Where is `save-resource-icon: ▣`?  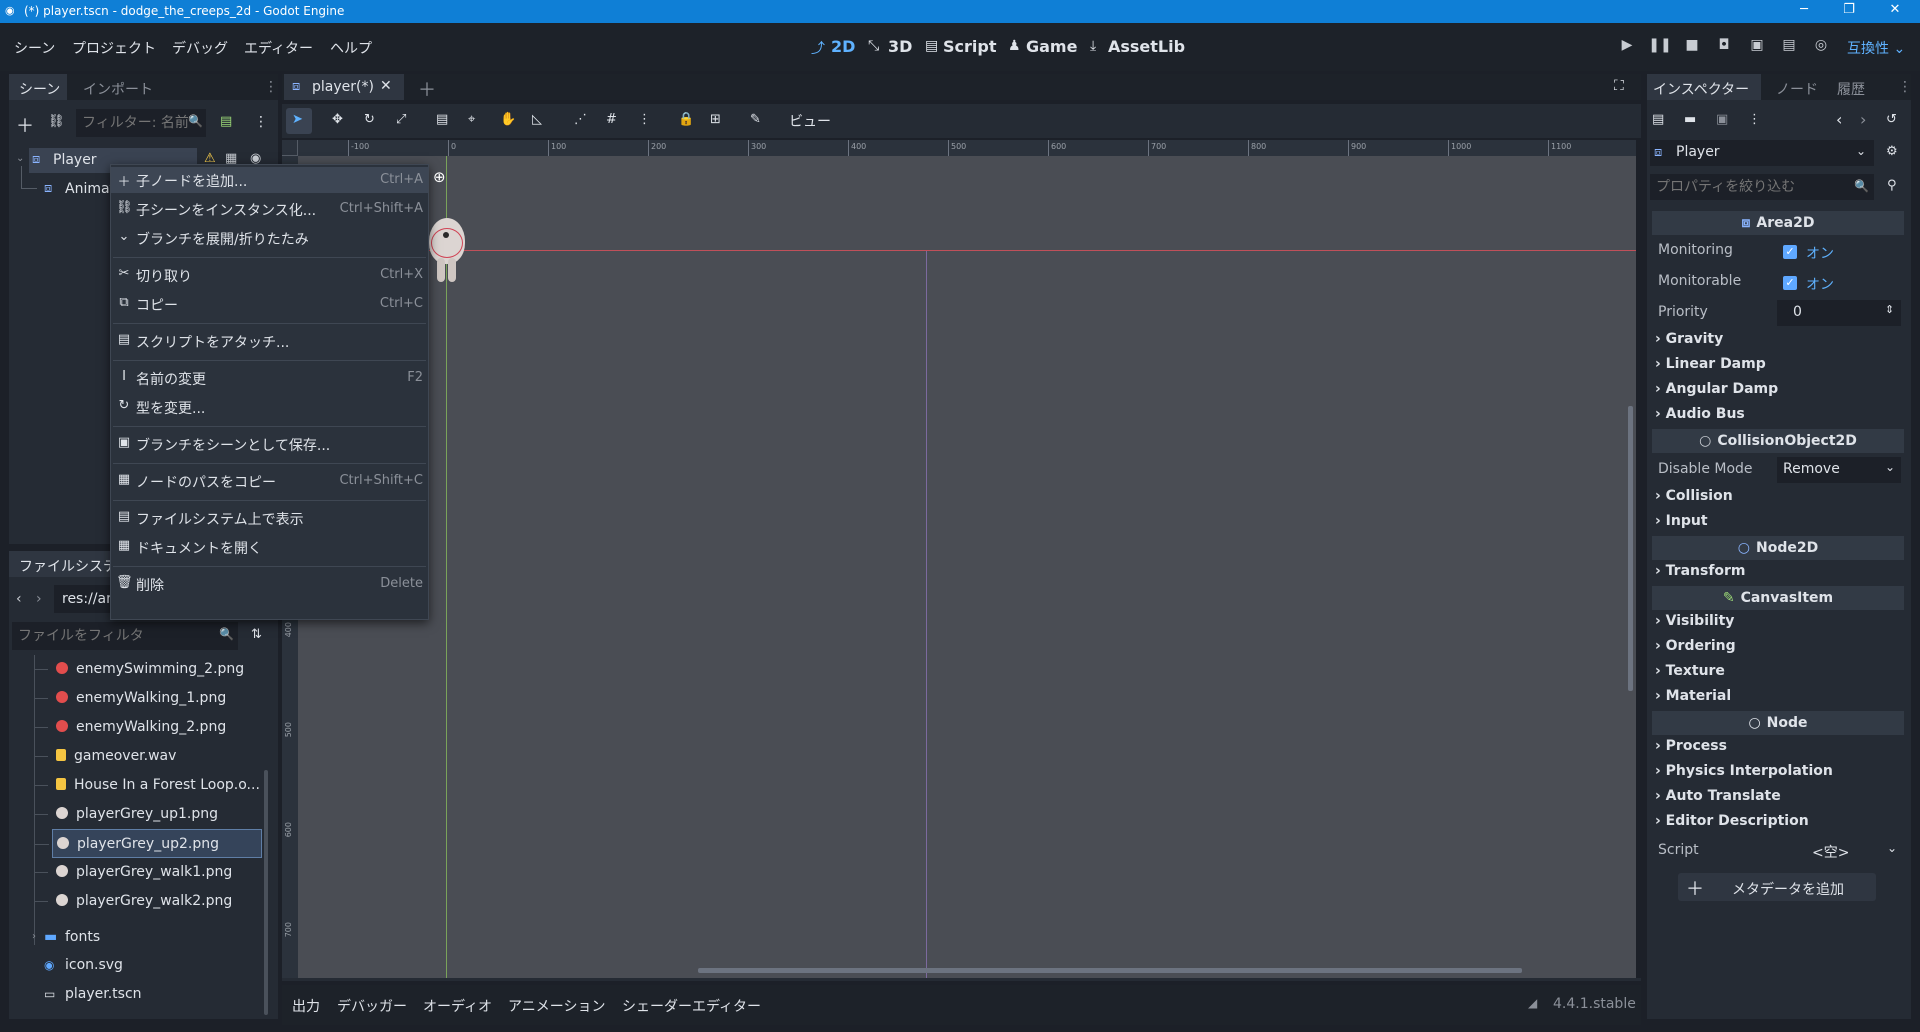 save-resource-icon: ▣ is located at coordinates (1722, 119).